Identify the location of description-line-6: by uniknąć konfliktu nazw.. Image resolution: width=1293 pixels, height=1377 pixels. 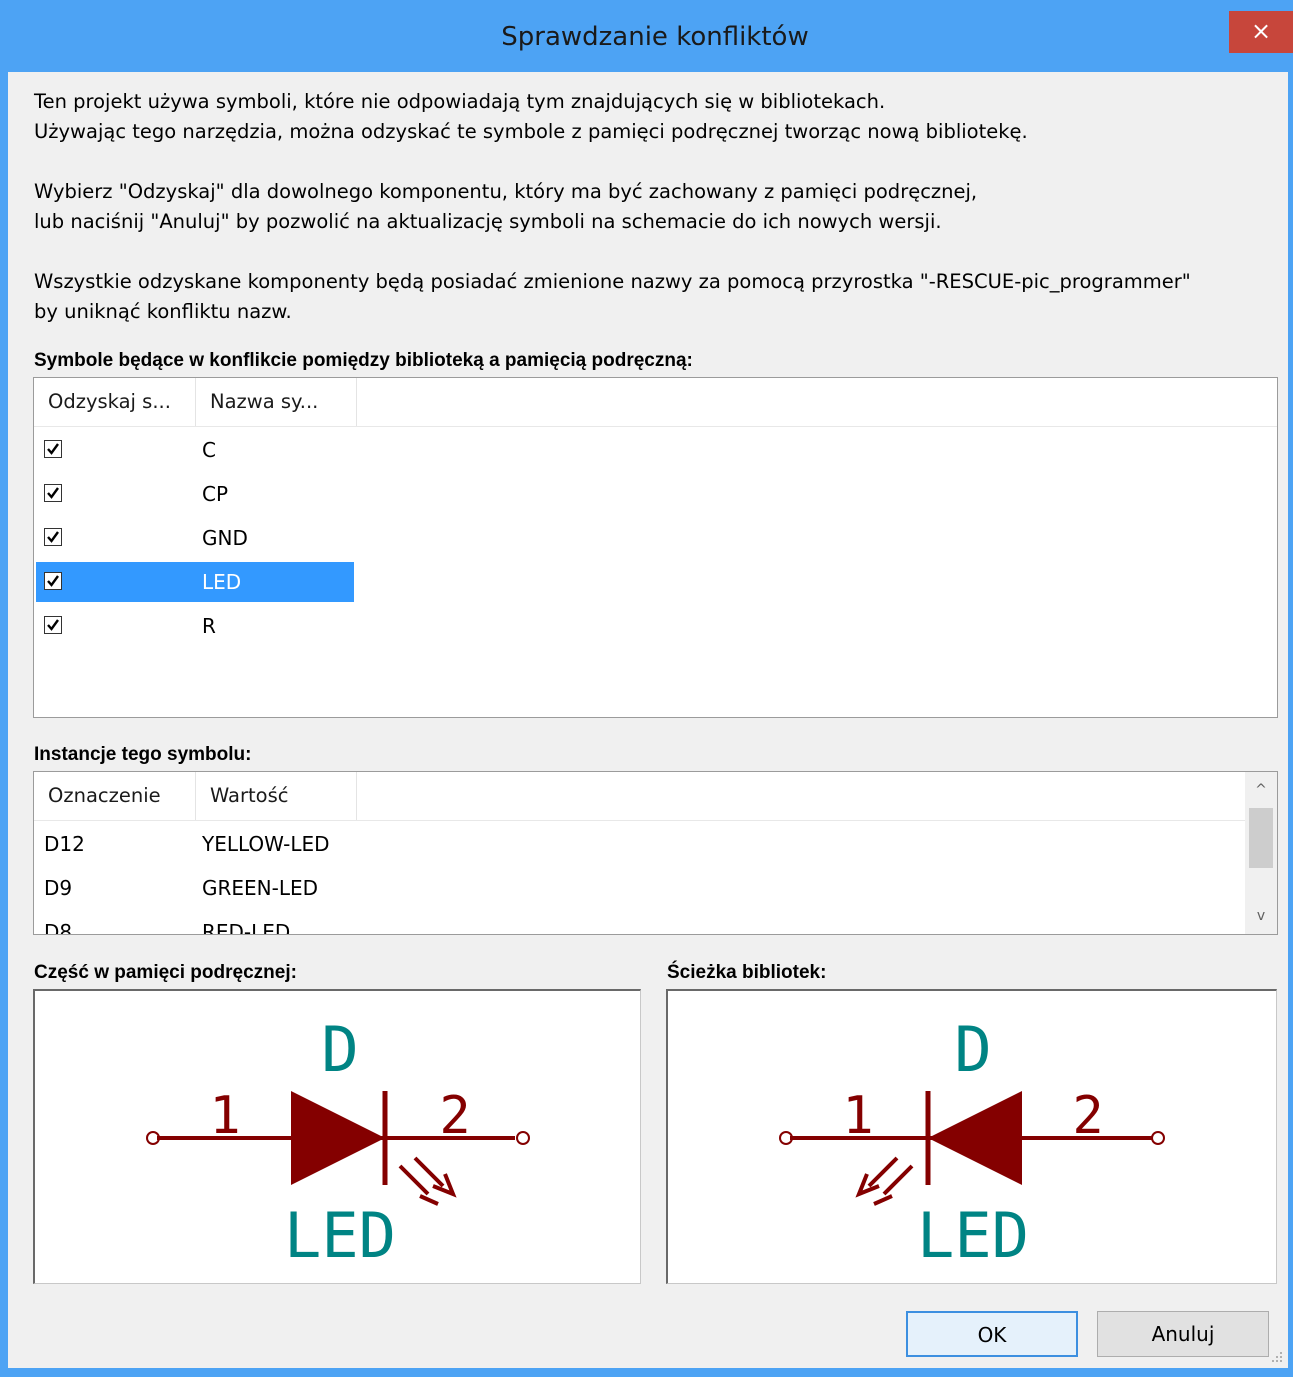
(163, 311).